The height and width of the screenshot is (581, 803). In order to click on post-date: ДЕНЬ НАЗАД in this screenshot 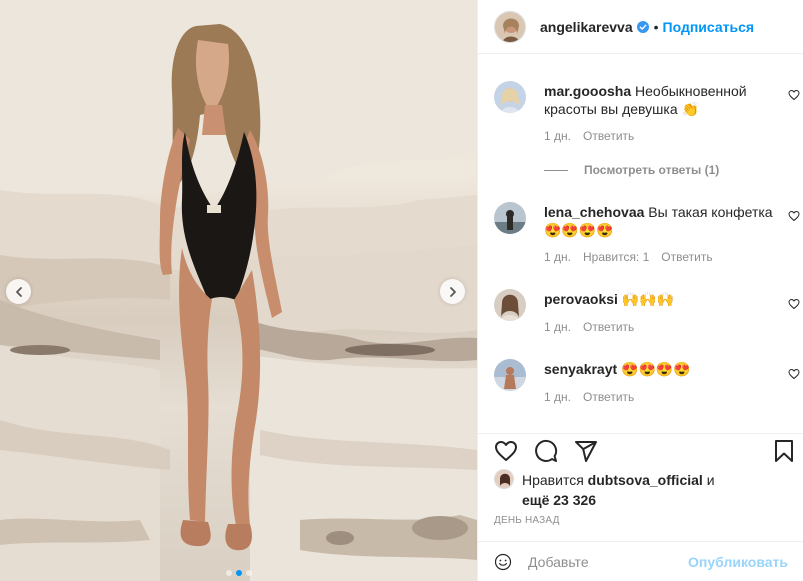, I will do `click(527, 520)`.